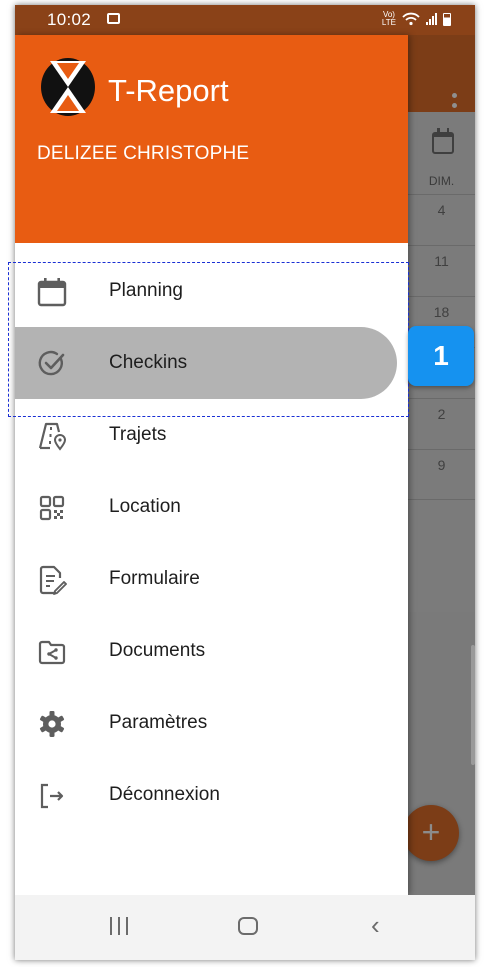  Describe the element at coordinates (164, 794) in the screenshot. I see `menu-label: Déconnexion` at that location.